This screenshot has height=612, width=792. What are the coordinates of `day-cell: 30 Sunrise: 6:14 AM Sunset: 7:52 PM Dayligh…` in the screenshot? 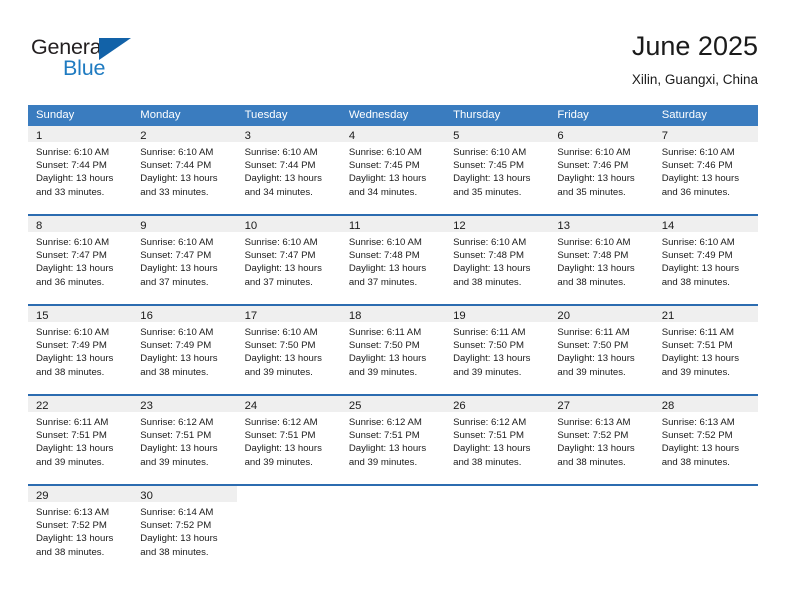 It's located at (184, 530).